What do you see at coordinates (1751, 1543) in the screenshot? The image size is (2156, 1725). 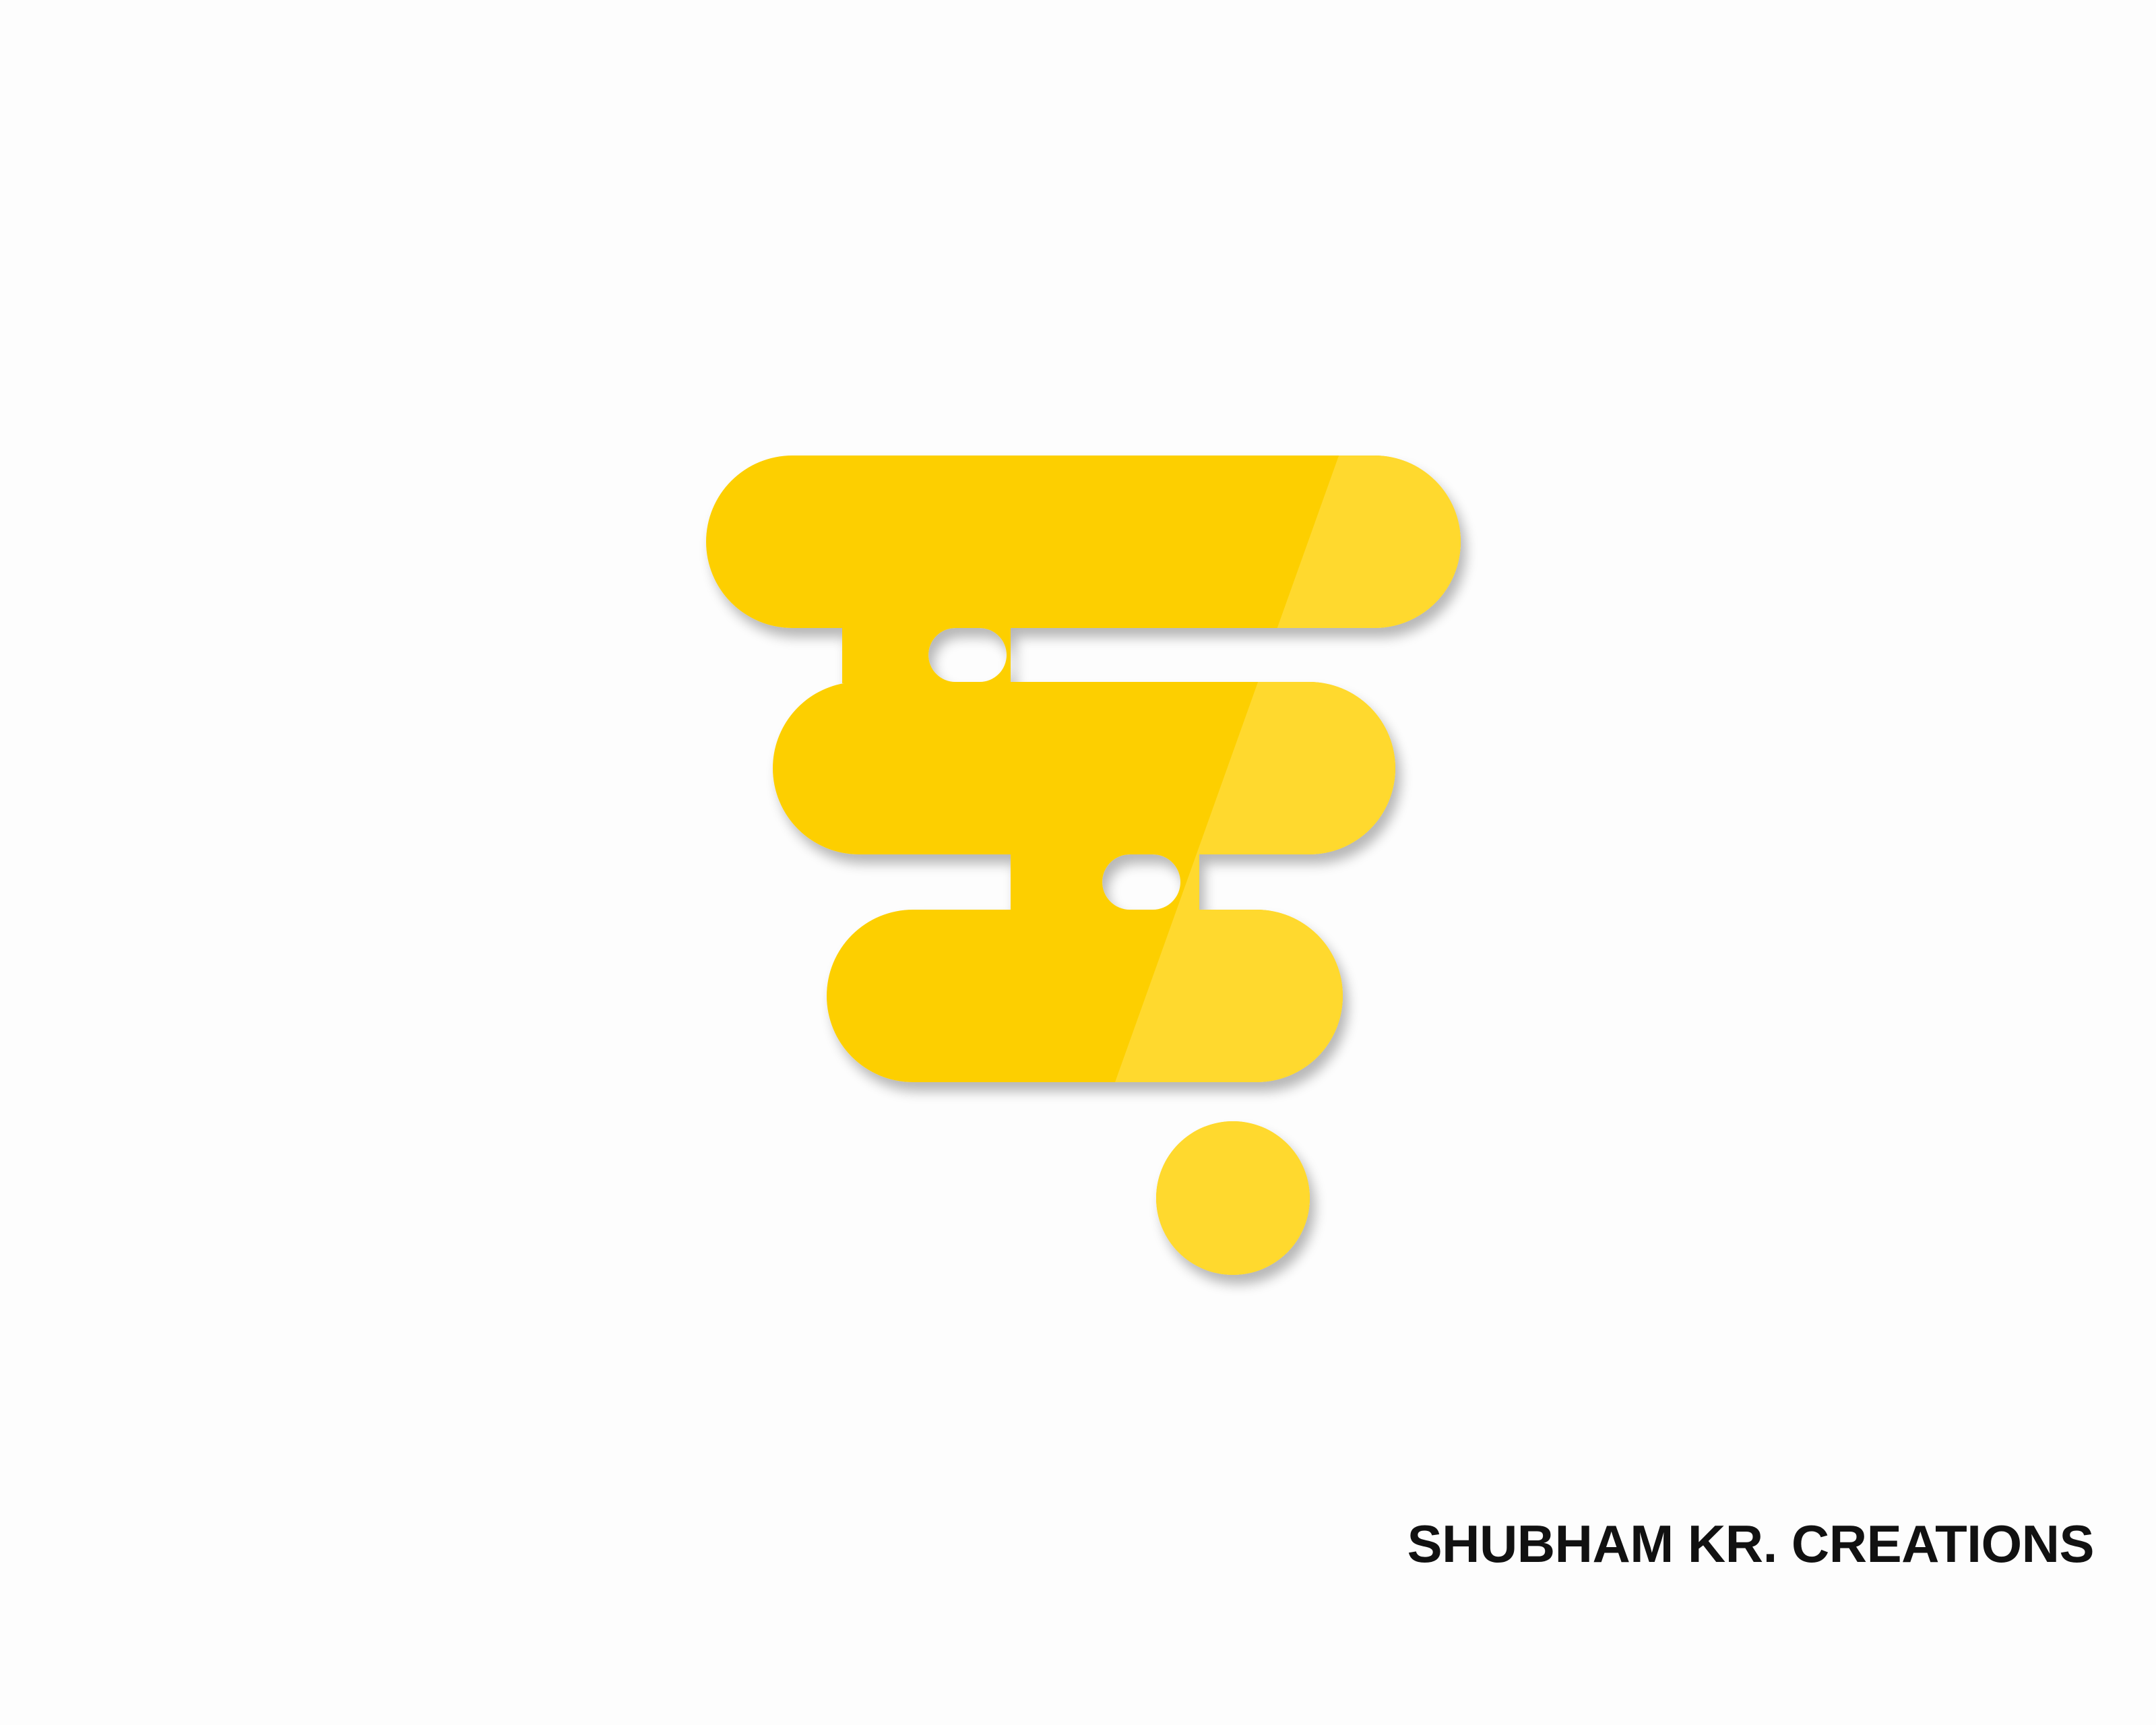 I see `brand-credit-text: SHUBHAM KR. CREATIONS` at bounding box center [1751, 1543].